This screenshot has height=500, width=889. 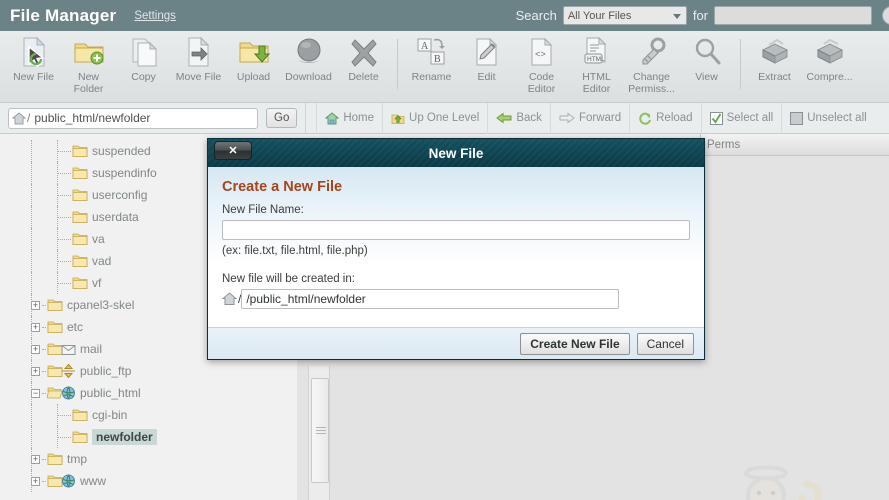 I want to click on svg-text: HTML, so click(x=596, y=59).